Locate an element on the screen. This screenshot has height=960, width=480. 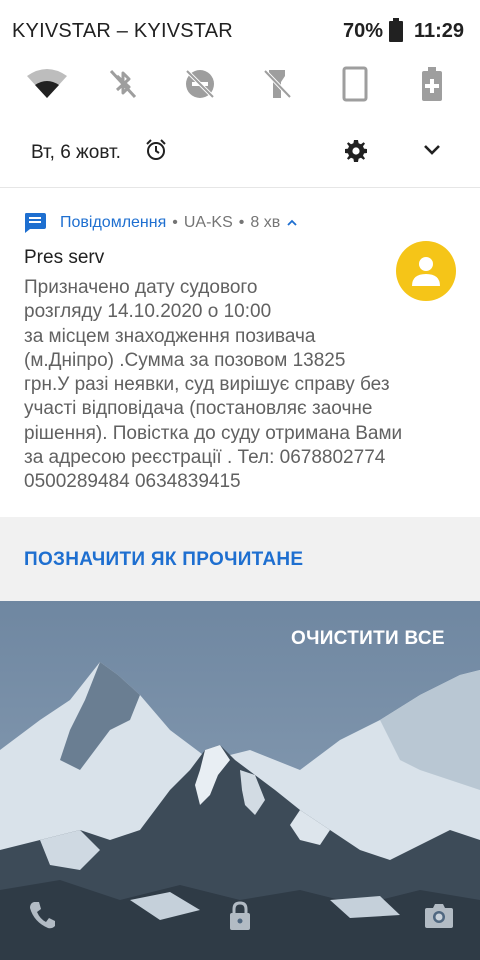
notification-actions: ПОЗНАЧИТИ ЯК ПРОЧИТАНЕ is located at coordinates (240, 559).